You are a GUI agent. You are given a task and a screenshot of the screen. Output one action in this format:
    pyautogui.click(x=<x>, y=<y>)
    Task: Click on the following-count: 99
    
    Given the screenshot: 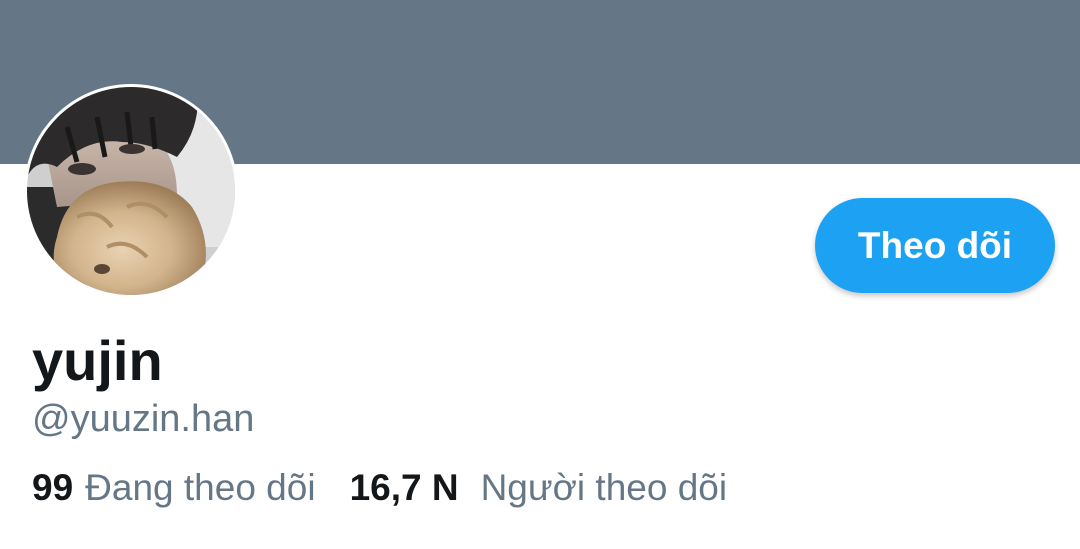 What is the action you would take?
    pyautogui.click(x=53, y=487)
    